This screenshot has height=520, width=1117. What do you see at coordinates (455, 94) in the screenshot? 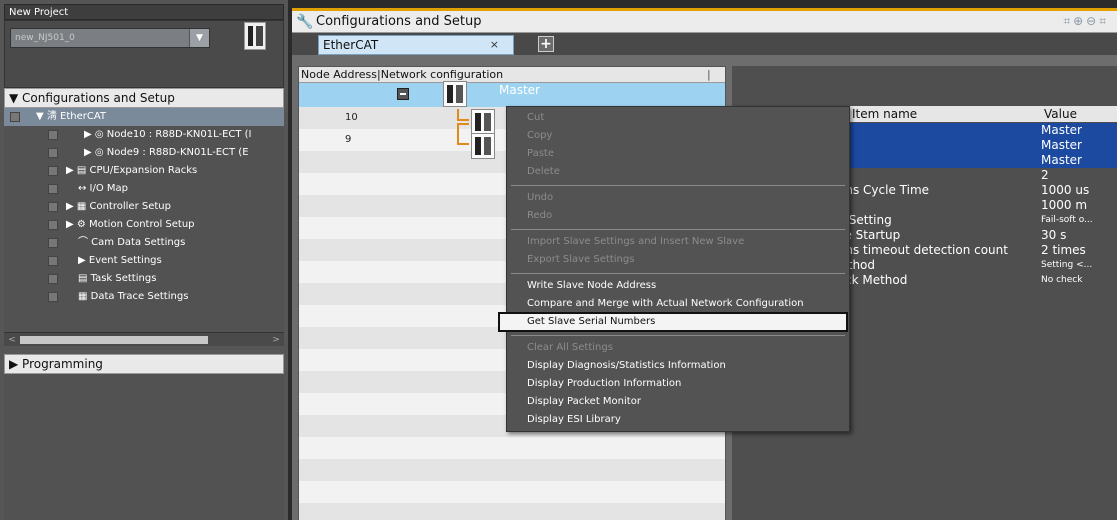
I see `master-device-icon` at bounding box center [455, 94].